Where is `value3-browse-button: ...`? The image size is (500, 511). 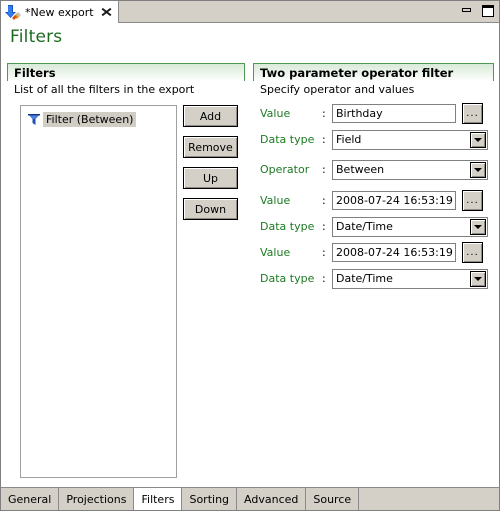
value3-browse-button: ... is located at coordinates (472, 252).